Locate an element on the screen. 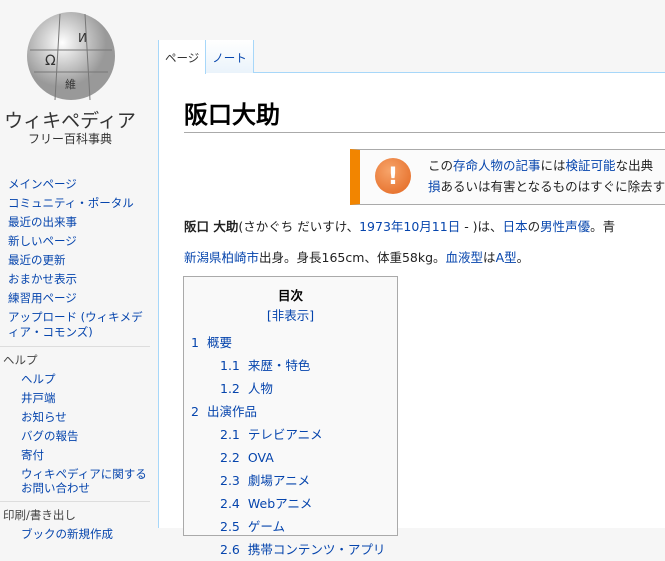 The image size is (665, 561). wikipedia-logo: Ω И 維 ウィキペディア フリー百科事典 is located at coordinates (79, 75).